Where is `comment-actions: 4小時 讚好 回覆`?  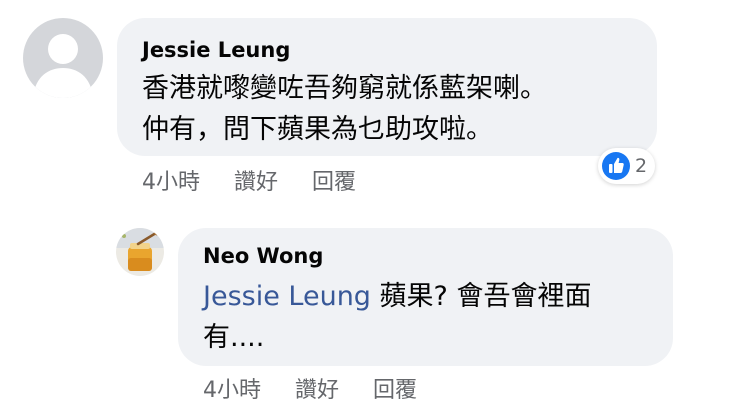
comment-actions: 4小時 讚好 回覆 is located at coordinates (249, 180).